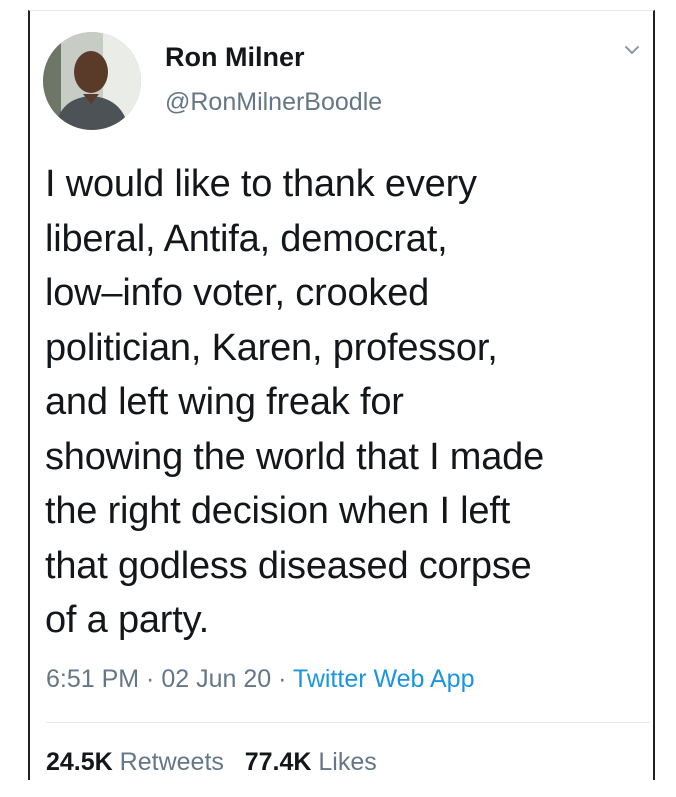 This screenshot has height=797, width=676. What do you see at coordinates (79, 762) in the screenshot?
I see `retweets-count: 24.5K` at bounding box center [79, 762].